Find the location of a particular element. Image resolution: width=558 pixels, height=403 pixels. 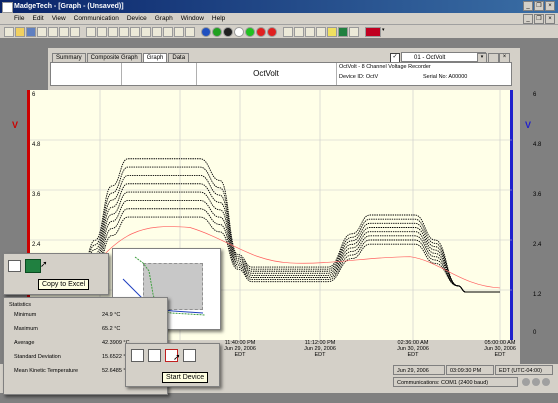

start-icon is located at coordinates (250, 31).